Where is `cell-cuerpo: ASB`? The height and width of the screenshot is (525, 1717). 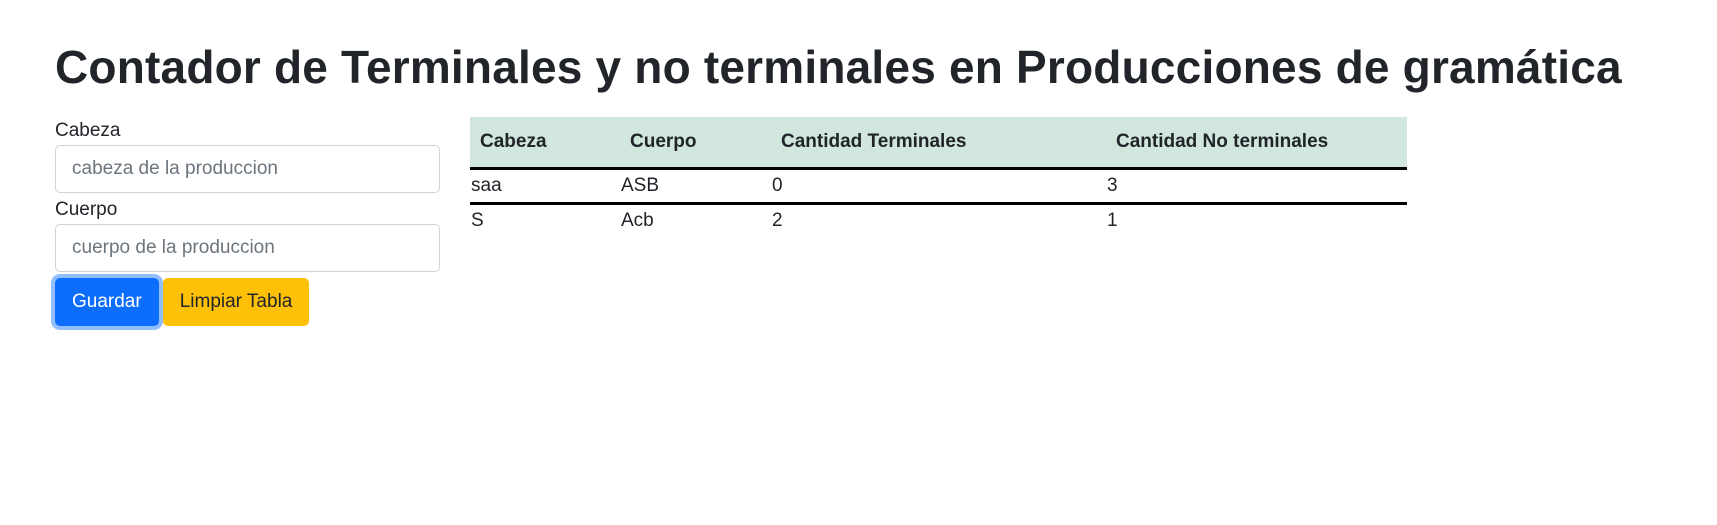 cell-cuerpo: ASB is located at coordinates (695, 186).